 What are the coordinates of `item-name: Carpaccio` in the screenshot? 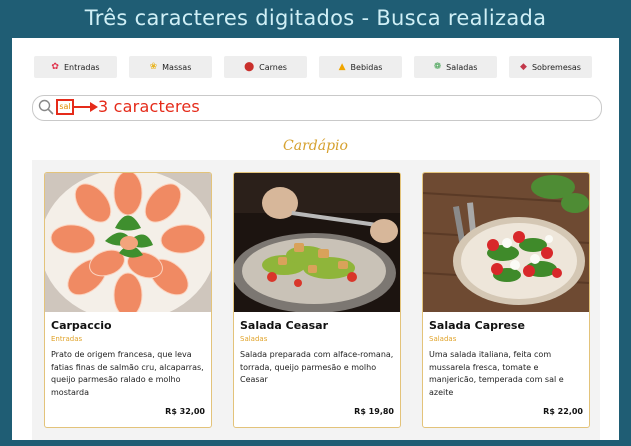 It's located at (81, 325).